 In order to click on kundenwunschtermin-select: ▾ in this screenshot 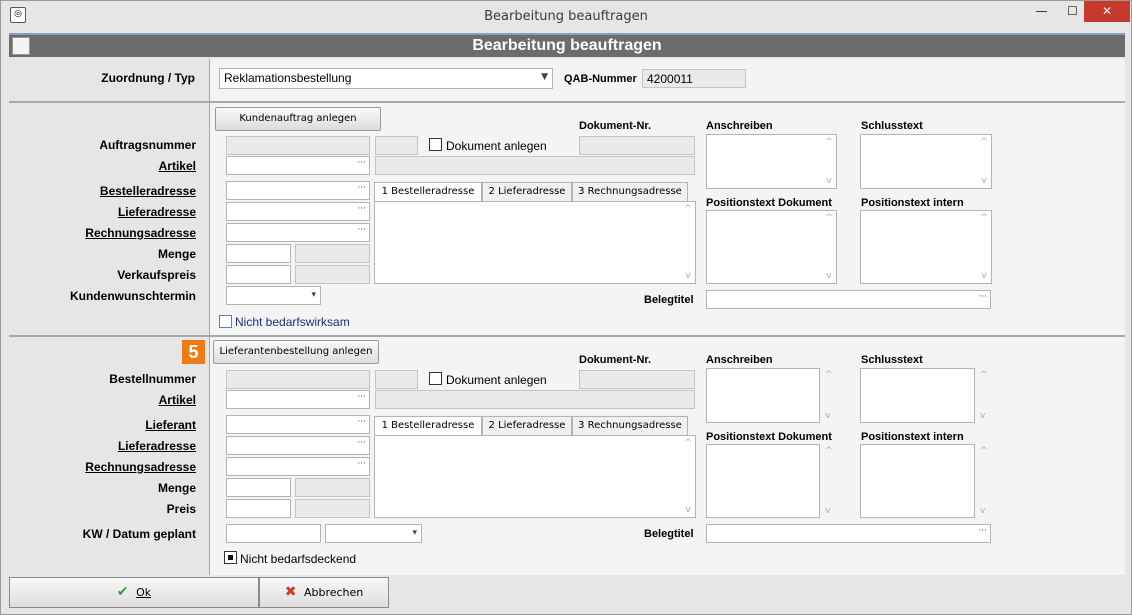, I will do `click(273, 295)`.